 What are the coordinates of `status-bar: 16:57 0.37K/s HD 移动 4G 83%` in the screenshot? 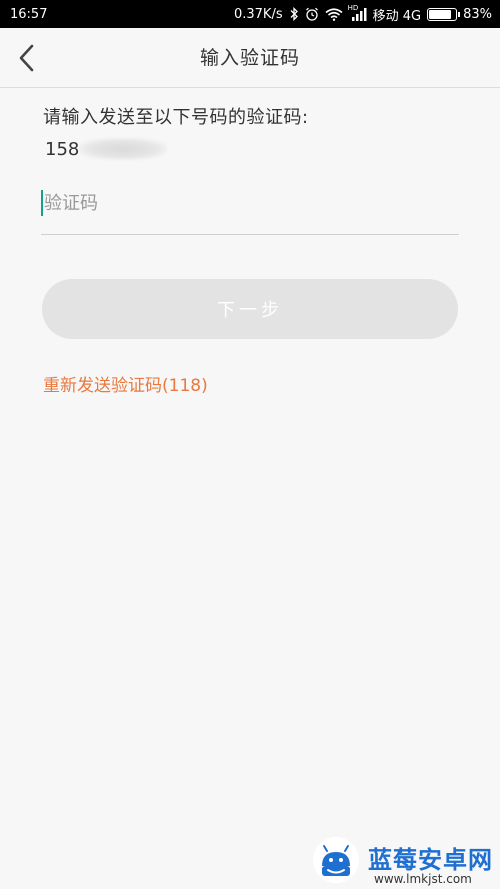 It's located at (250, 14).